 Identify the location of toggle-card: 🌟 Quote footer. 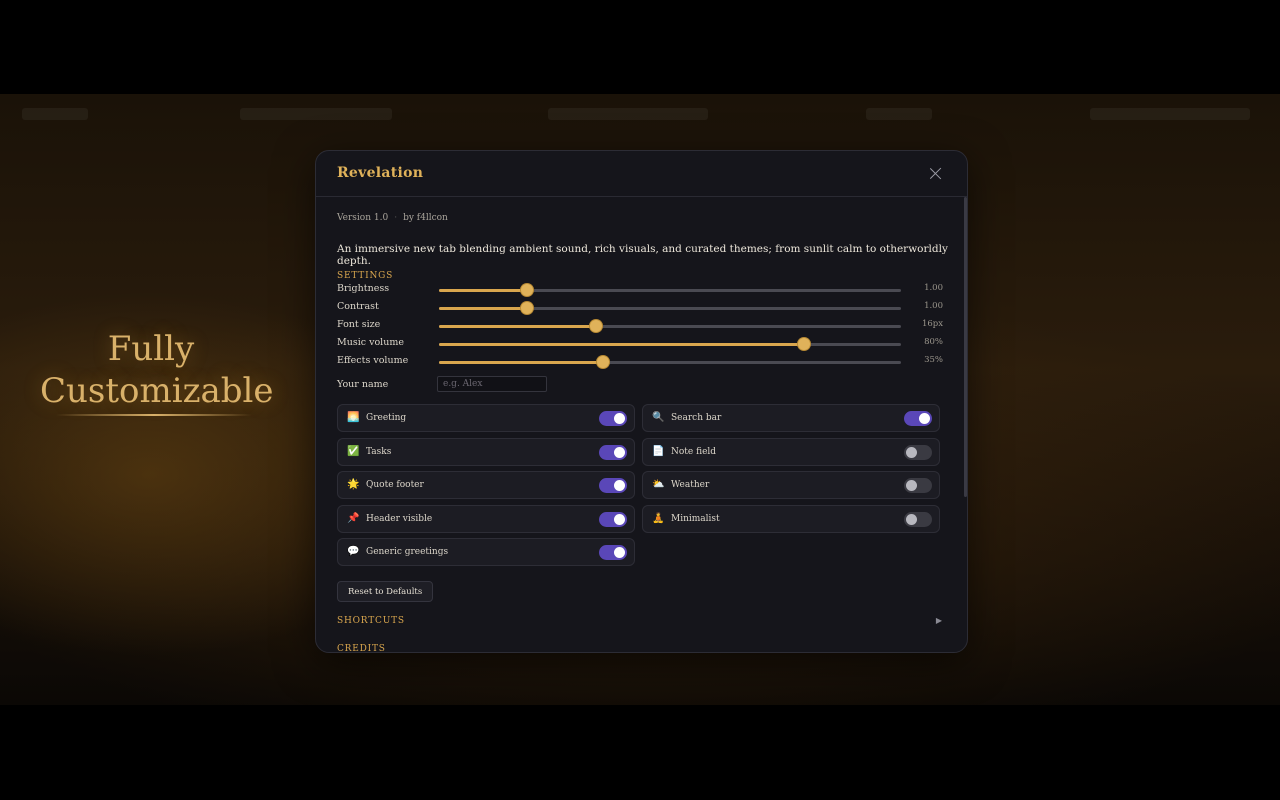
(486, 485).